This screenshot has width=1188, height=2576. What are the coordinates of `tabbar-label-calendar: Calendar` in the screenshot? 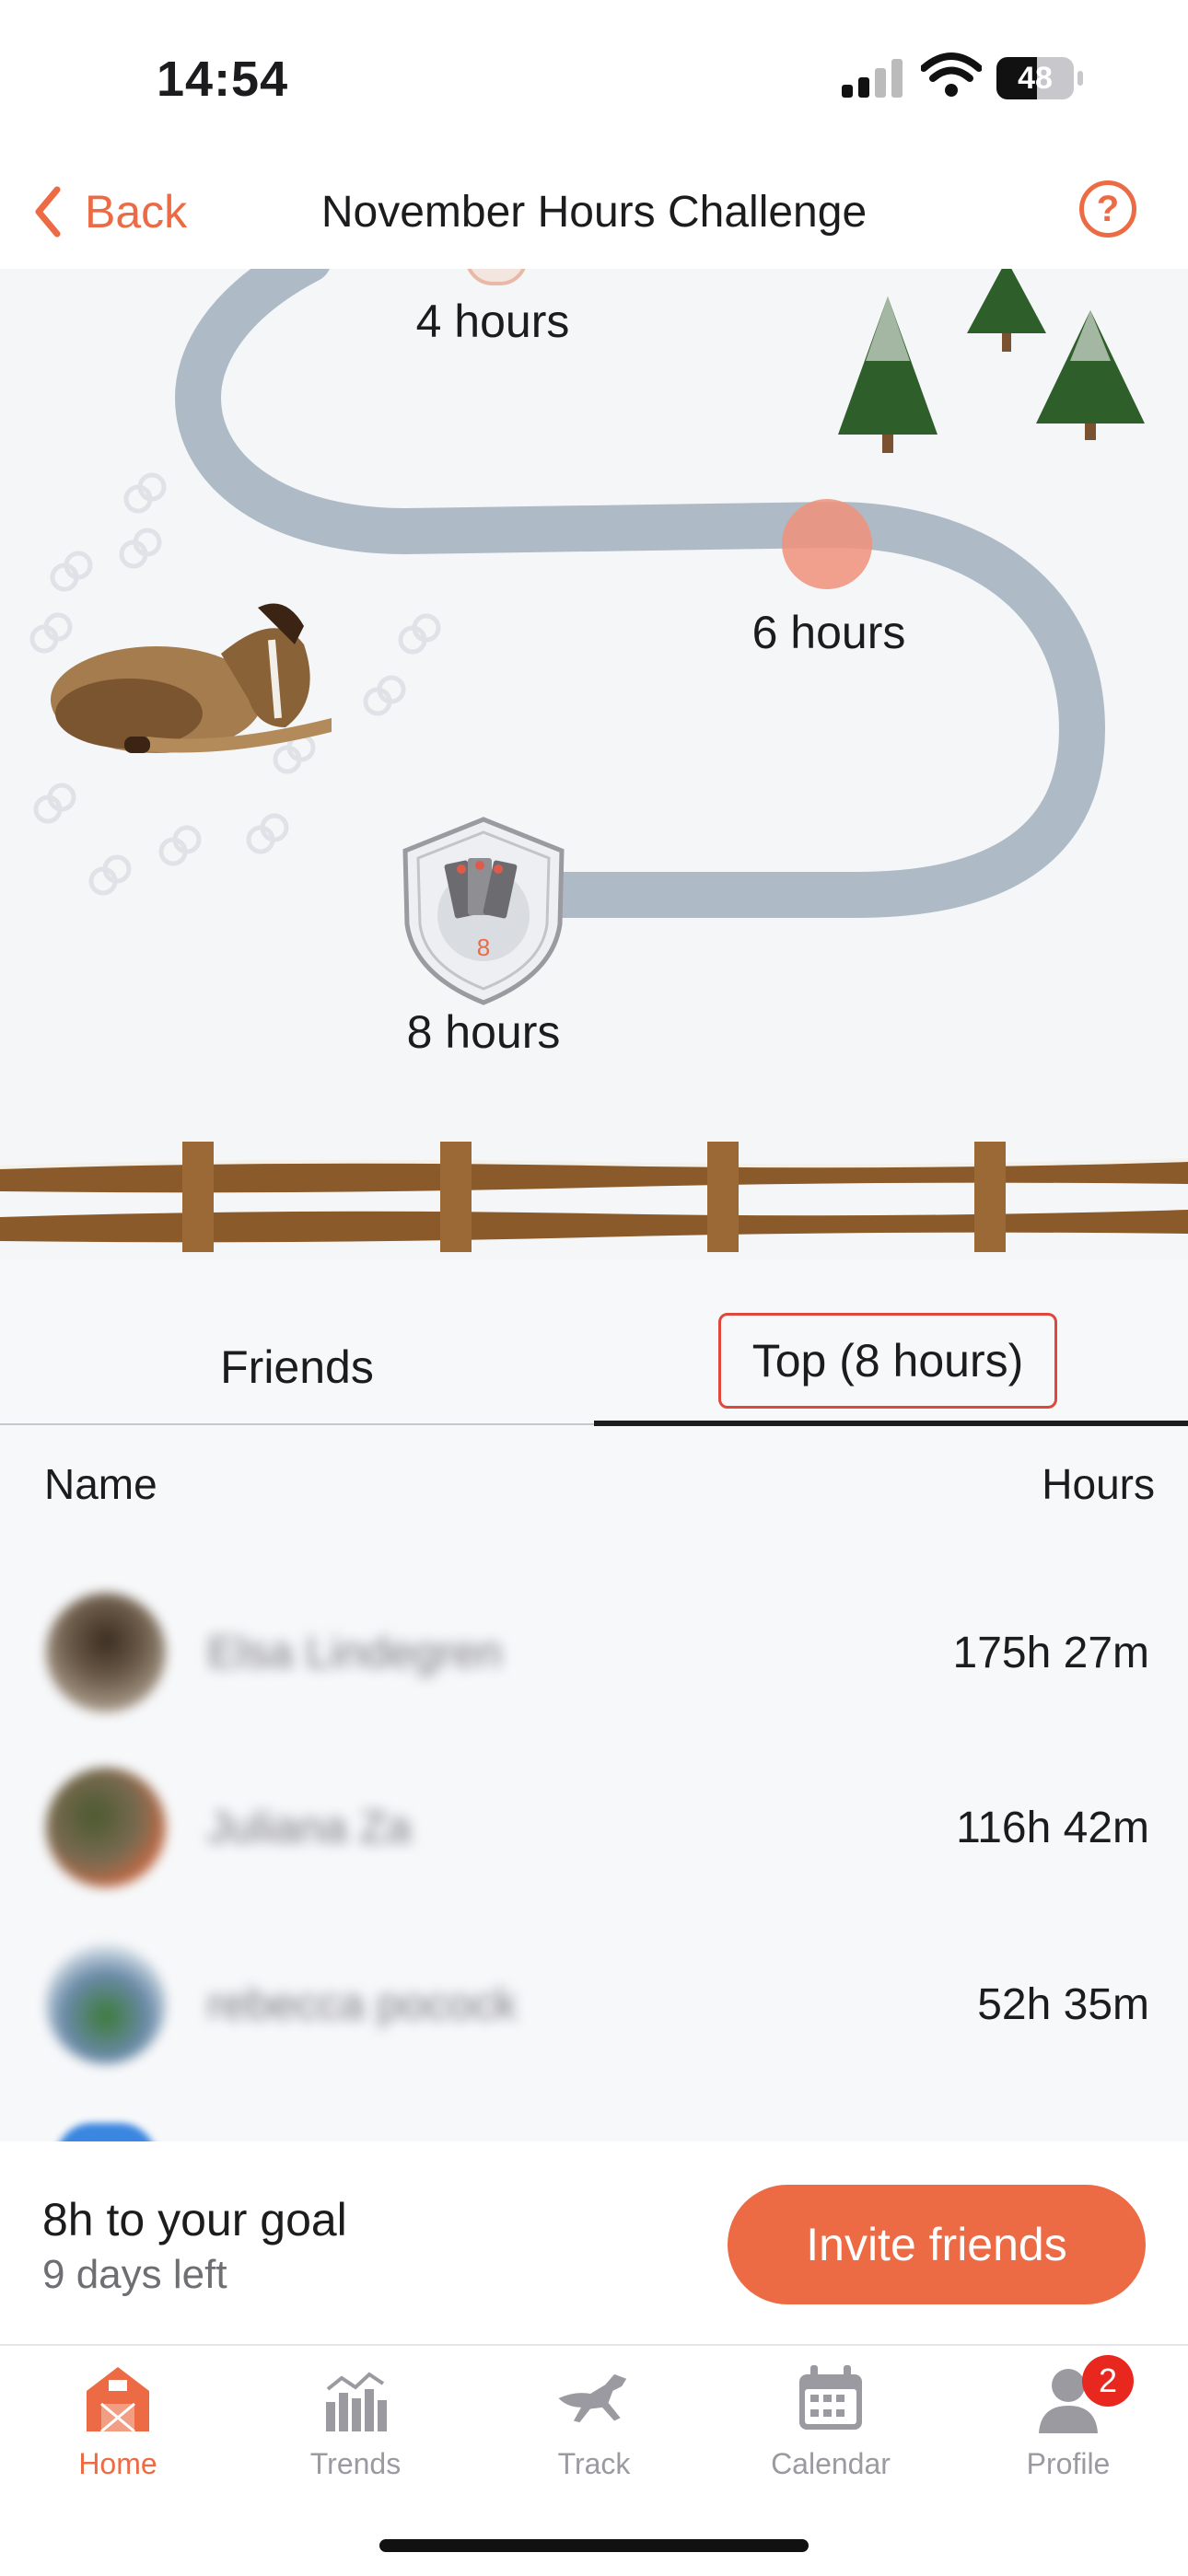 It's located at (831, 2463).